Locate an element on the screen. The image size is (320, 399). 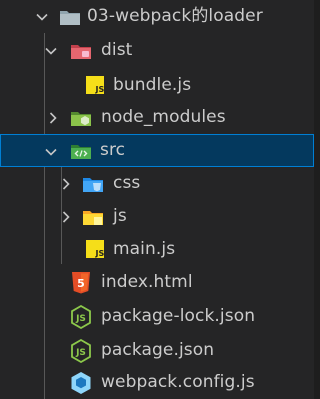
node-folder-icon is located at coordinates (81, 118).